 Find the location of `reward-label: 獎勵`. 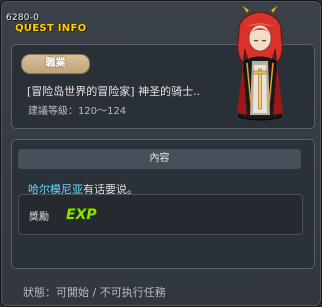

reward-label: 獎勵 is located at coordinates (39, 217).